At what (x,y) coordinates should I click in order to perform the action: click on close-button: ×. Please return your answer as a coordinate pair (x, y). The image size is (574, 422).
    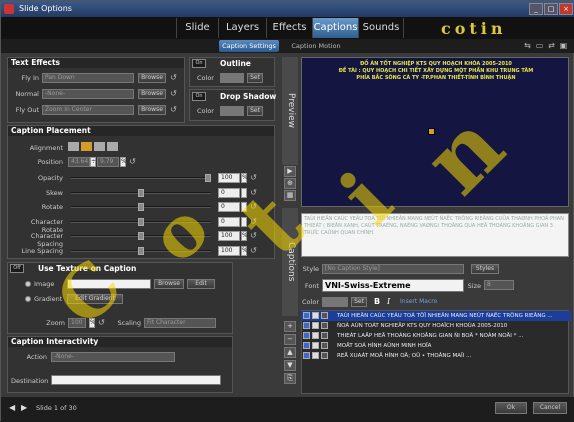
    Looking at the image, I should click on (566, 9).